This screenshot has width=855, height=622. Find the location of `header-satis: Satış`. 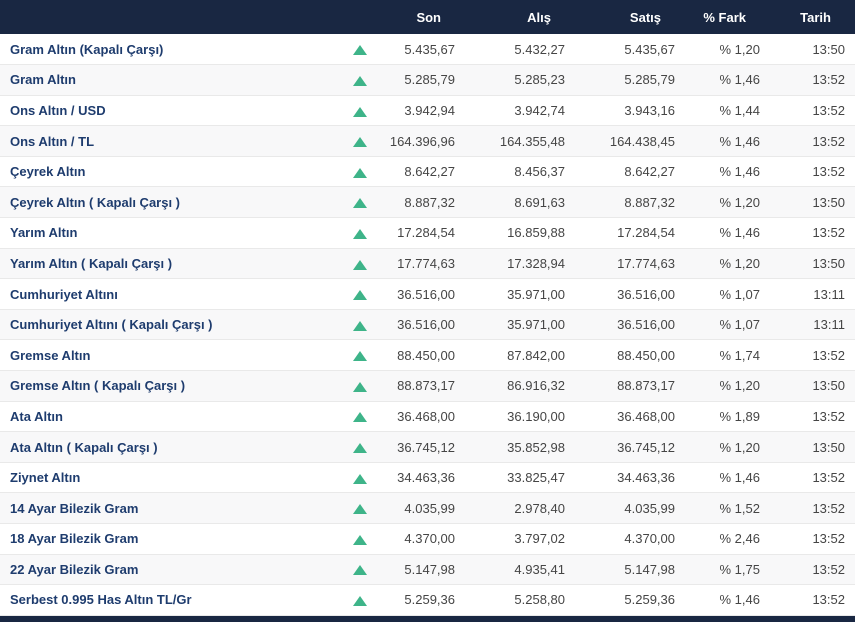

header-satis: Satış is located at coordinates (630, 17).